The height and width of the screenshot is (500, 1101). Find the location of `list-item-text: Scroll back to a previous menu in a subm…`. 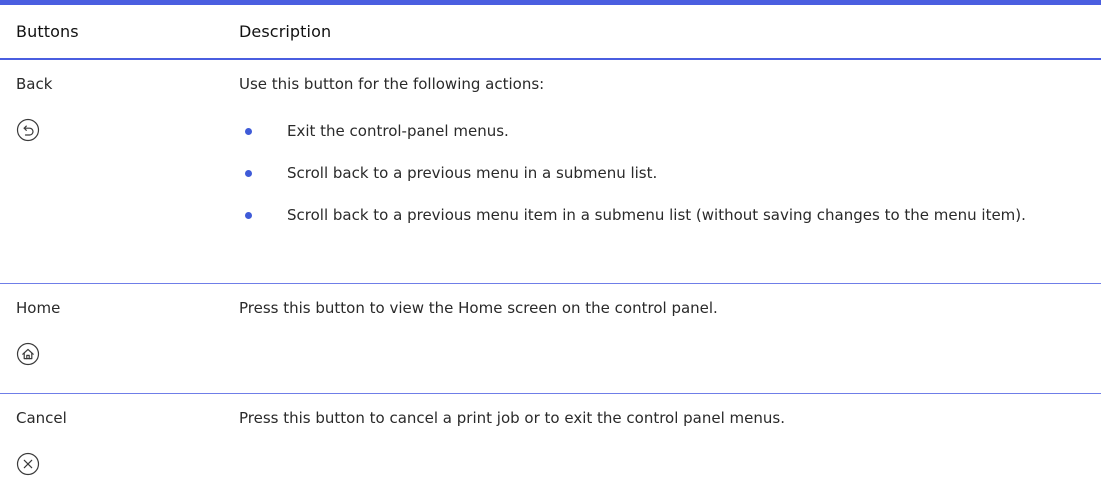

list-item-text: Scroll back to a previous menu in a subm… is located at coordinates (472, 173).